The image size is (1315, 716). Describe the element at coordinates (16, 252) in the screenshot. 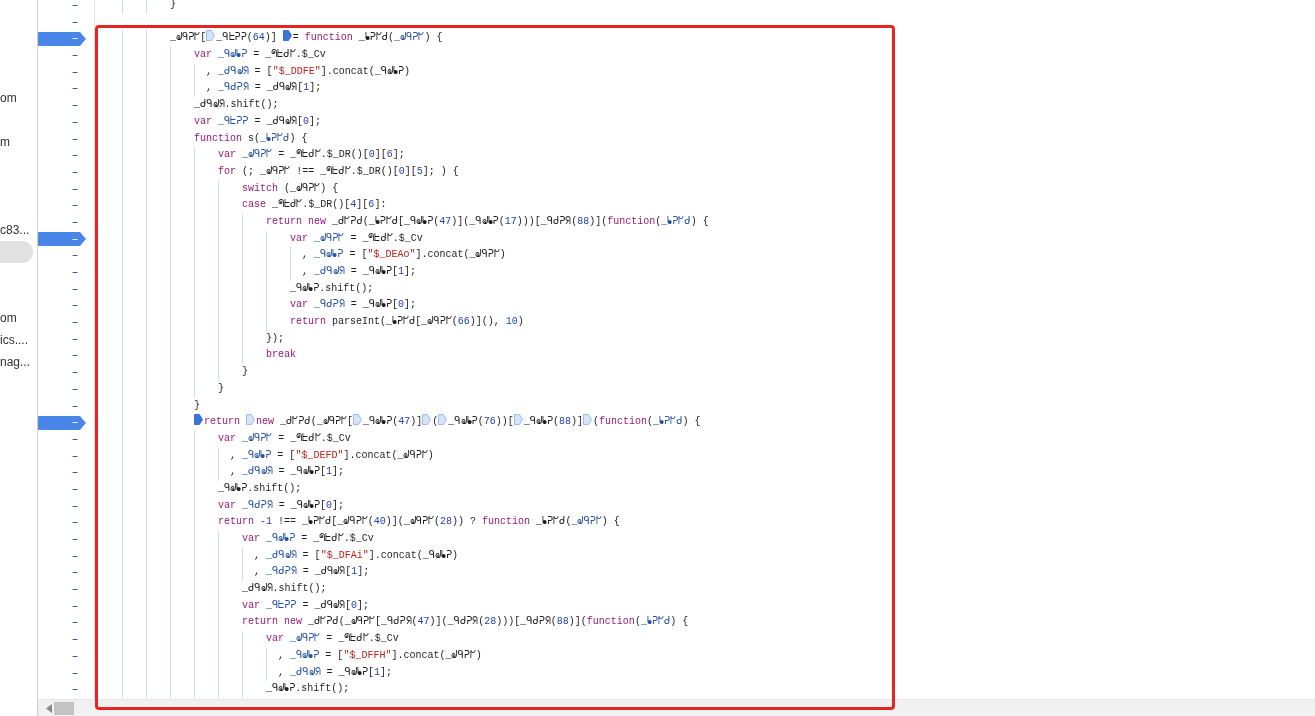

I see `file-tree-item` at that location.